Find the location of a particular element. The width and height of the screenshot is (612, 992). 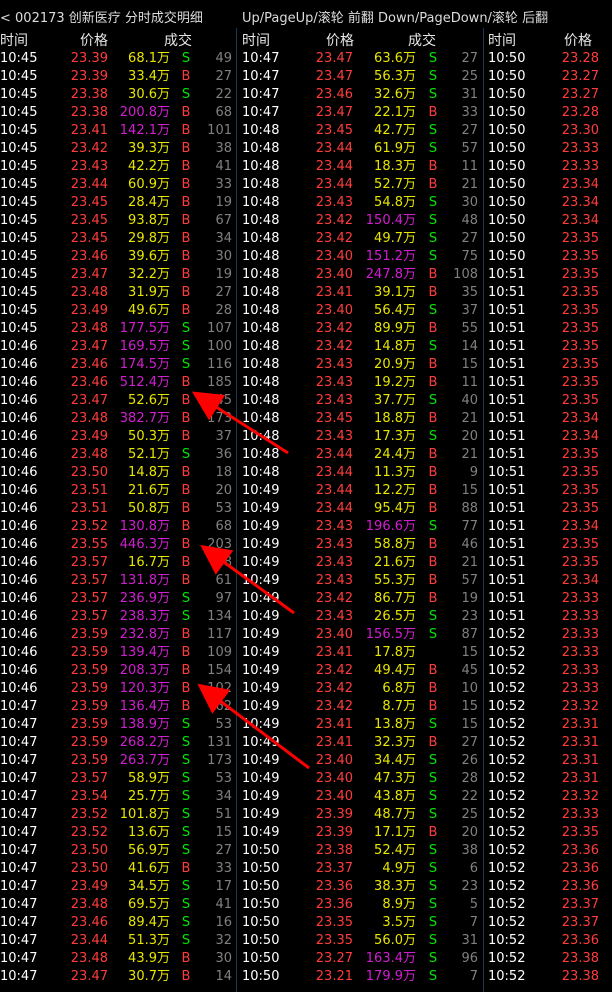

red-arrows is located at coordinates (250, 580).